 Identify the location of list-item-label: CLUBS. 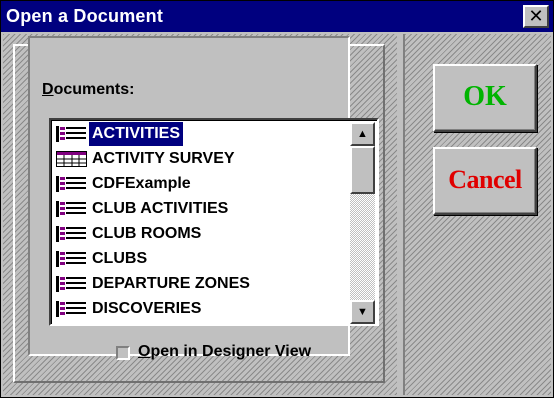
(120, 258).